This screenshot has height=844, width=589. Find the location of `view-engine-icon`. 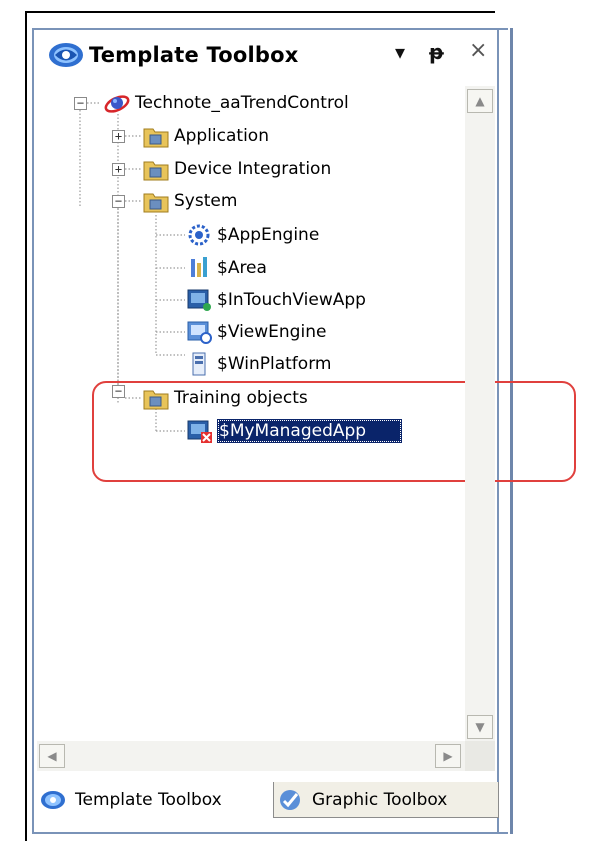

view-engine-icon is located at coordinates (199, 332).